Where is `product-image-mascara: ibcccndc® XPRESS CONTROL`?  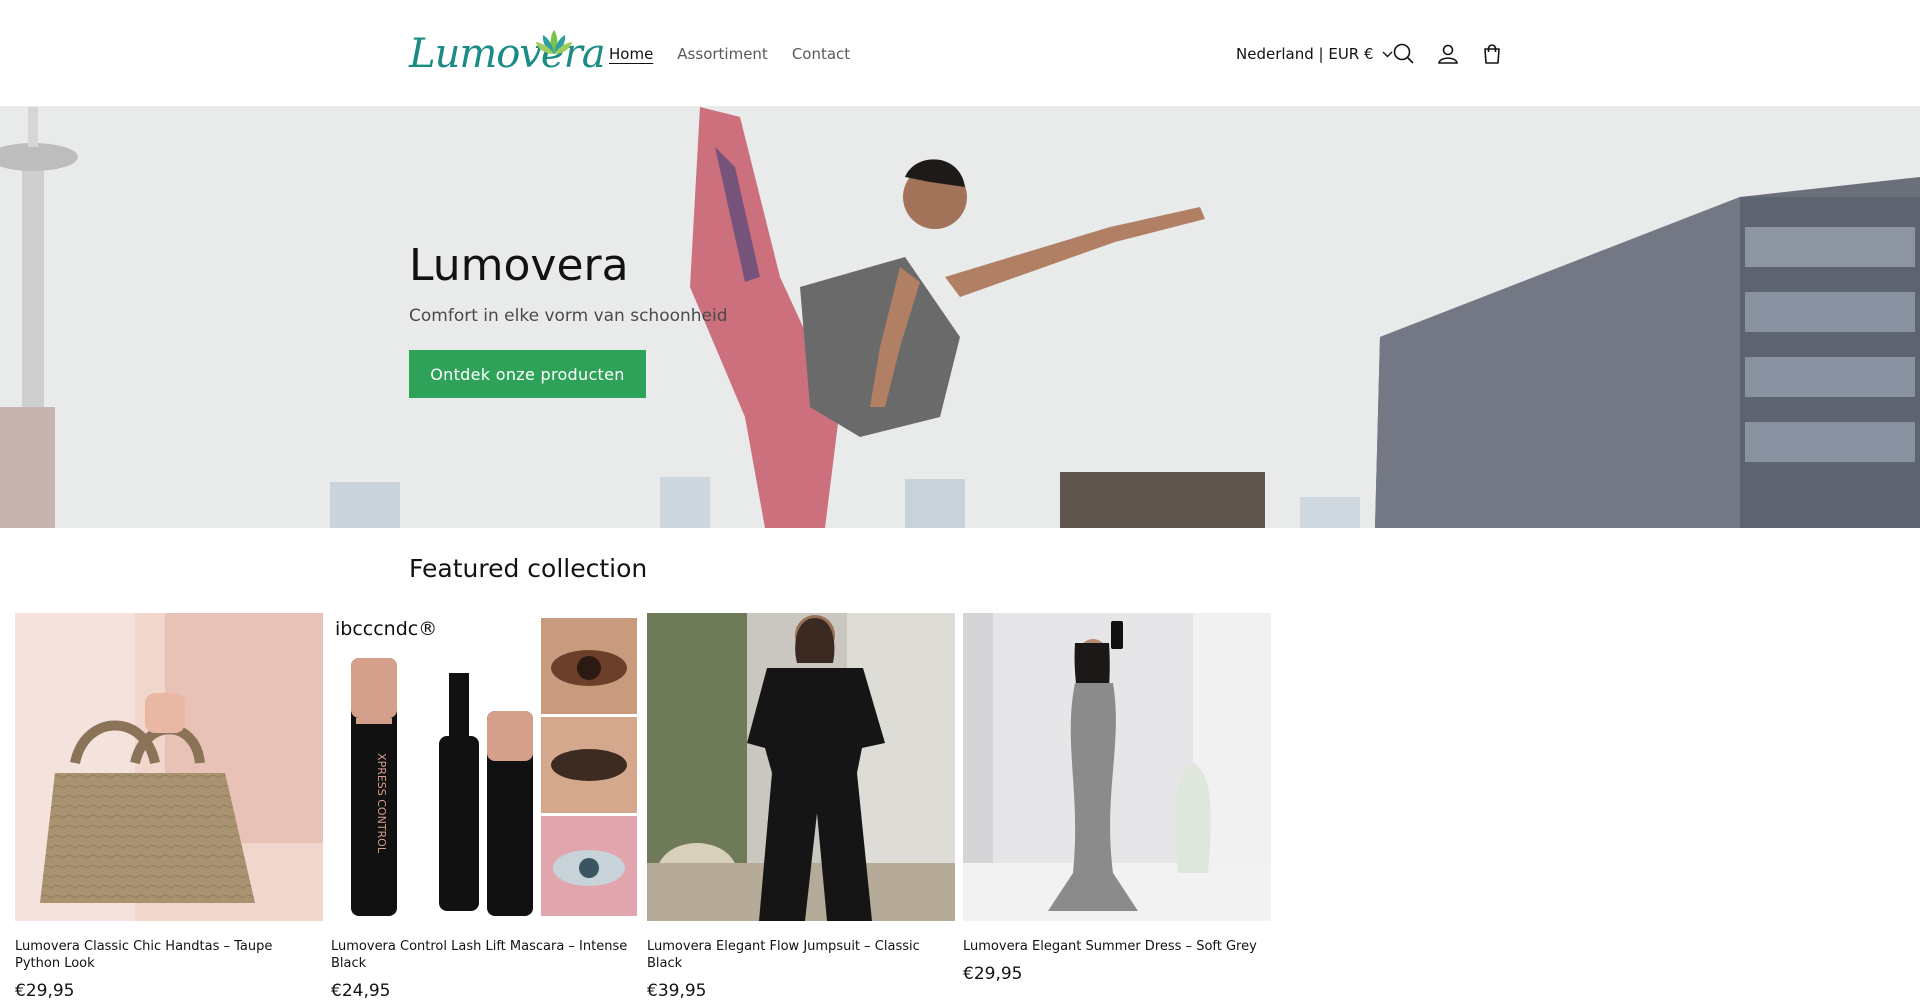 product-image-mascara: ibcccndc® XPRESS CONTROL is located at coordinates (485, 767).